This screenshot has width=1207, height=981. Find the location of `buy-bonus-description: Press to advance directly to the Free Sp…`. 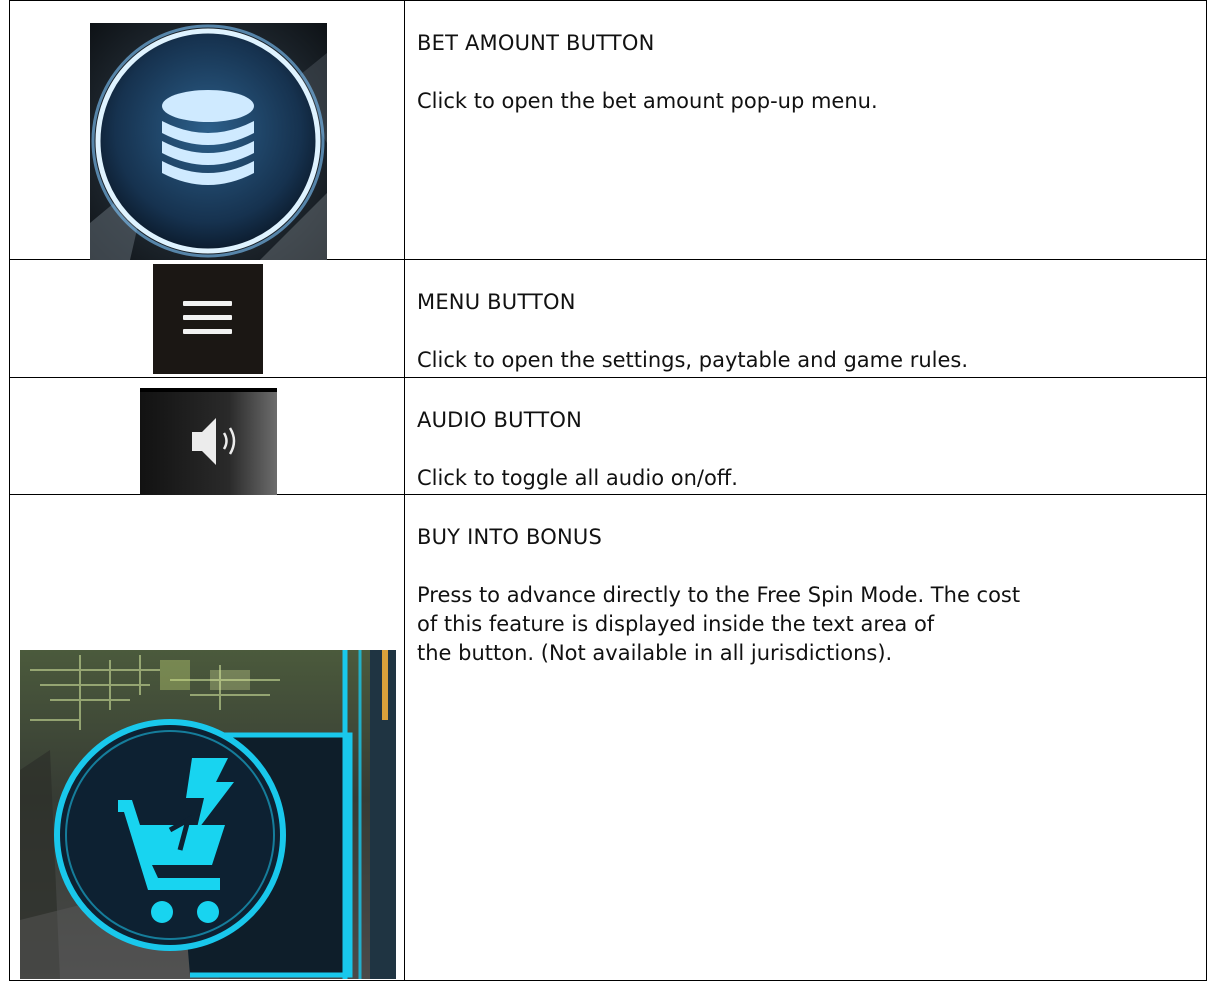

buy-bonus-description: Press to advance directly to the Free Sp… is located at coordinates (807, 624).